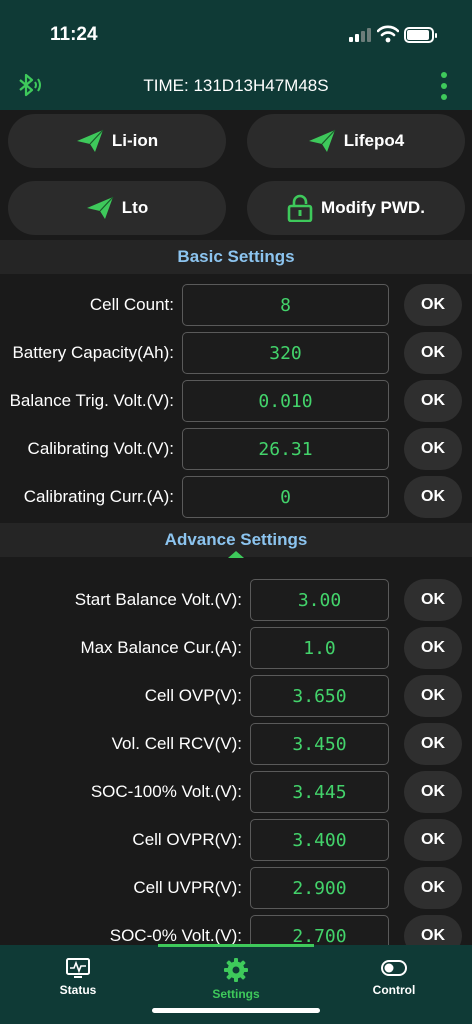  What do you see at coordinates (135, 140) in the screenshot?
I see `mode-label: Li-ion` at bounding box center [135, 140].